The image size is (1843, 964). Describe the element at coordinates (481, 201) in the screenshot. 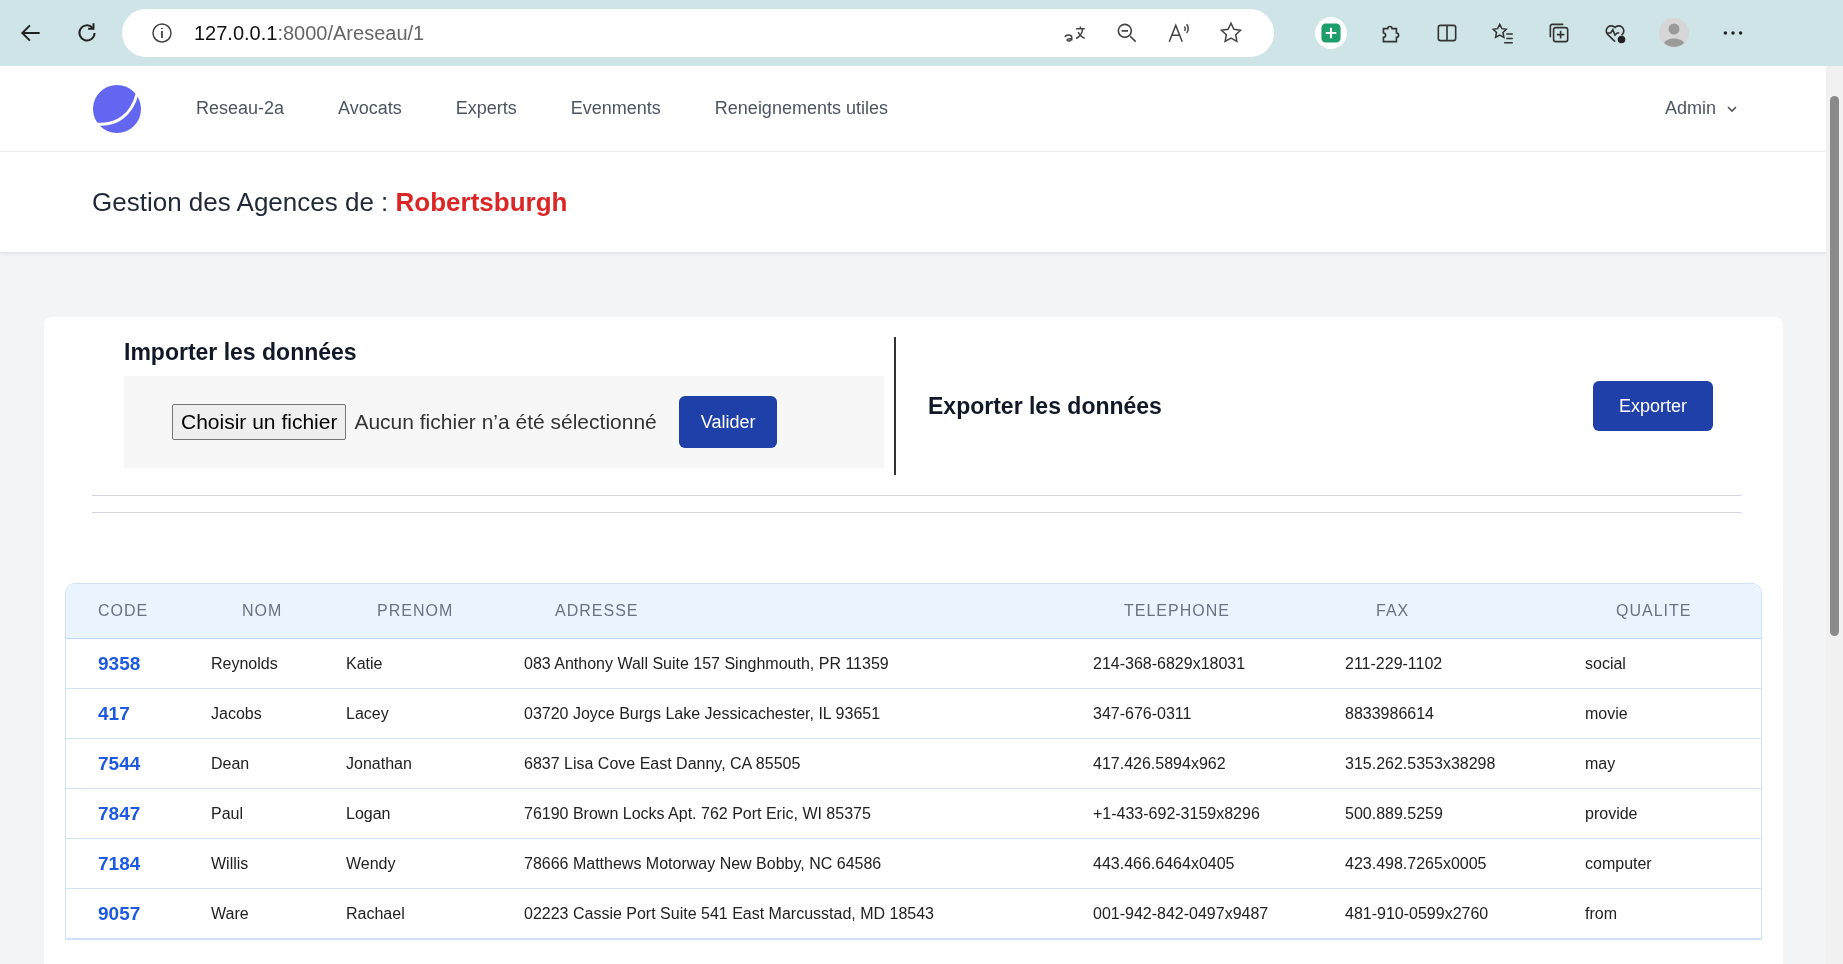

I see `city-name: Robertsburgh` at that location.